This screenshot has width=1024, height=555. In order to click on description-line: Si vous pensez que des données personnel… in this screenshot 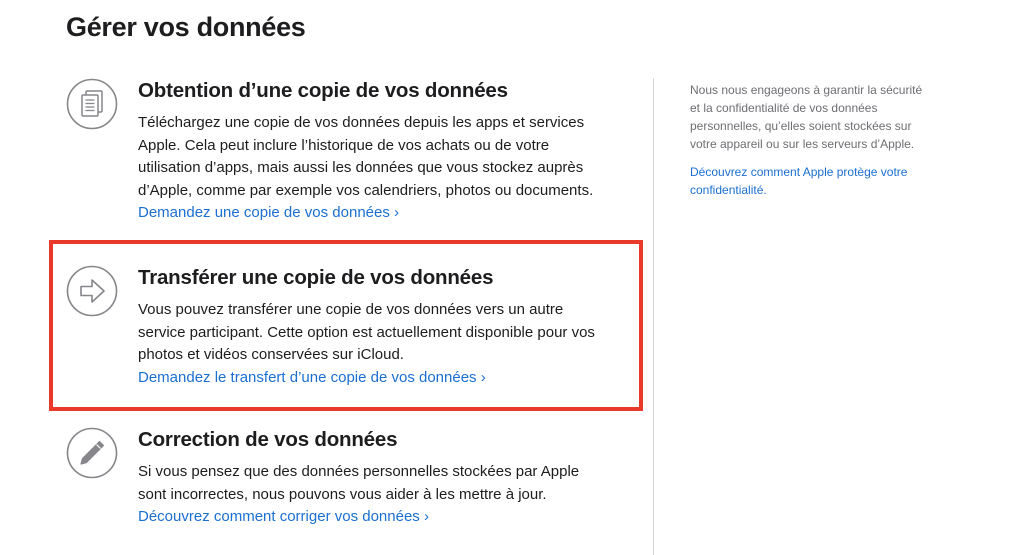, I will do `click(359, 471)`.